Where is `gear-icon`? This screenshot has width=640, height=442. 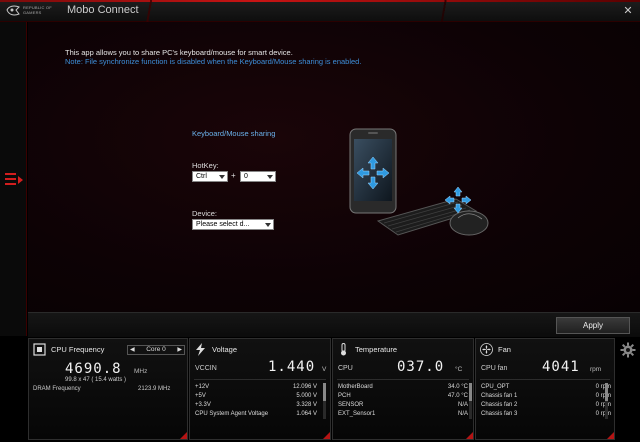
gear-icon is located at coordinates (628, 350).